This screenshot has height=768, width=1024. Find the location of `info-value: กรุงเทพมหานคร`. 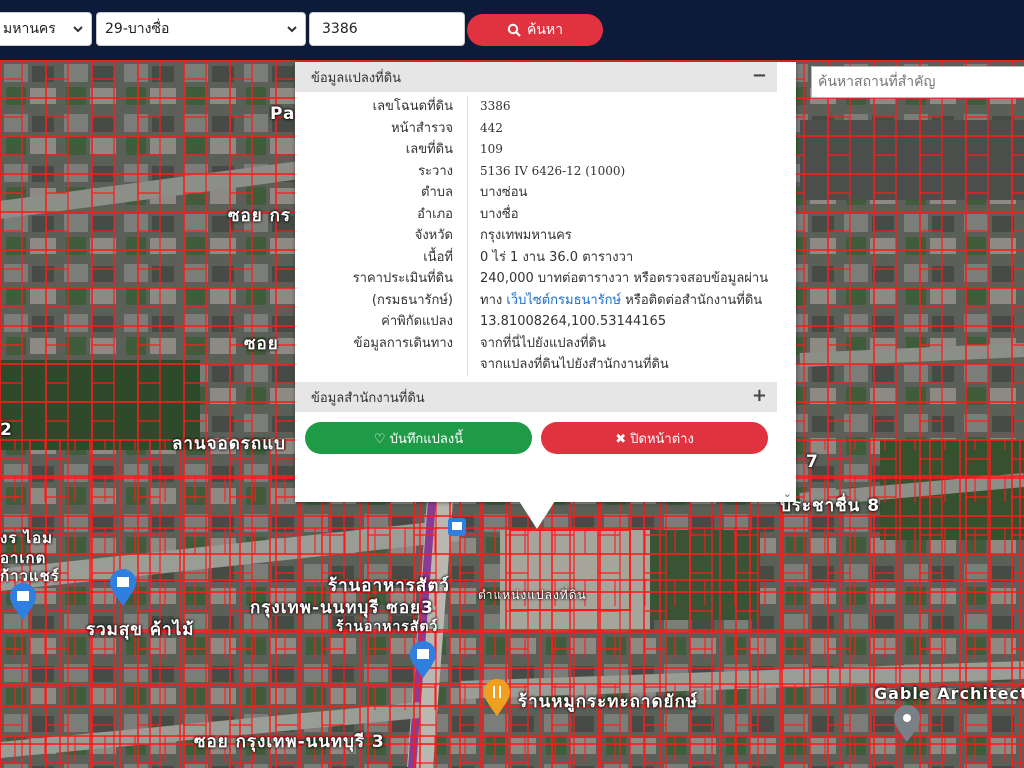

info-value: กรุงเทพมหานคร is located at coordinates (526, 235).